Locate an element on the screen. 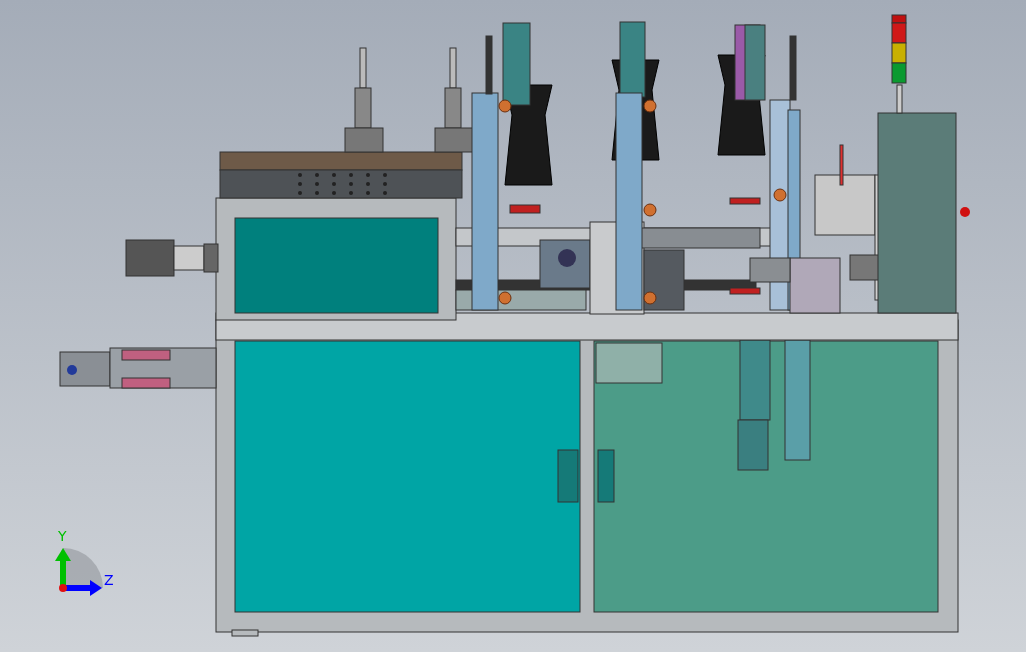  axis-label: Z is located at coordinates (109, 580).